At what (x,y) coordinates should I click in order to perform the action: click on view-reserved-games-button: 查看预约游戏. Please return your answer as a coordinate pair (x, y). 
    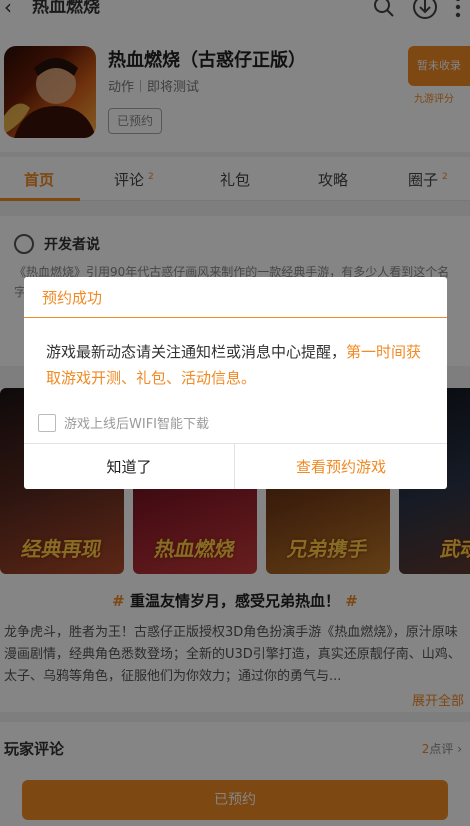
    Looking at the image, I should click on (341, 466).